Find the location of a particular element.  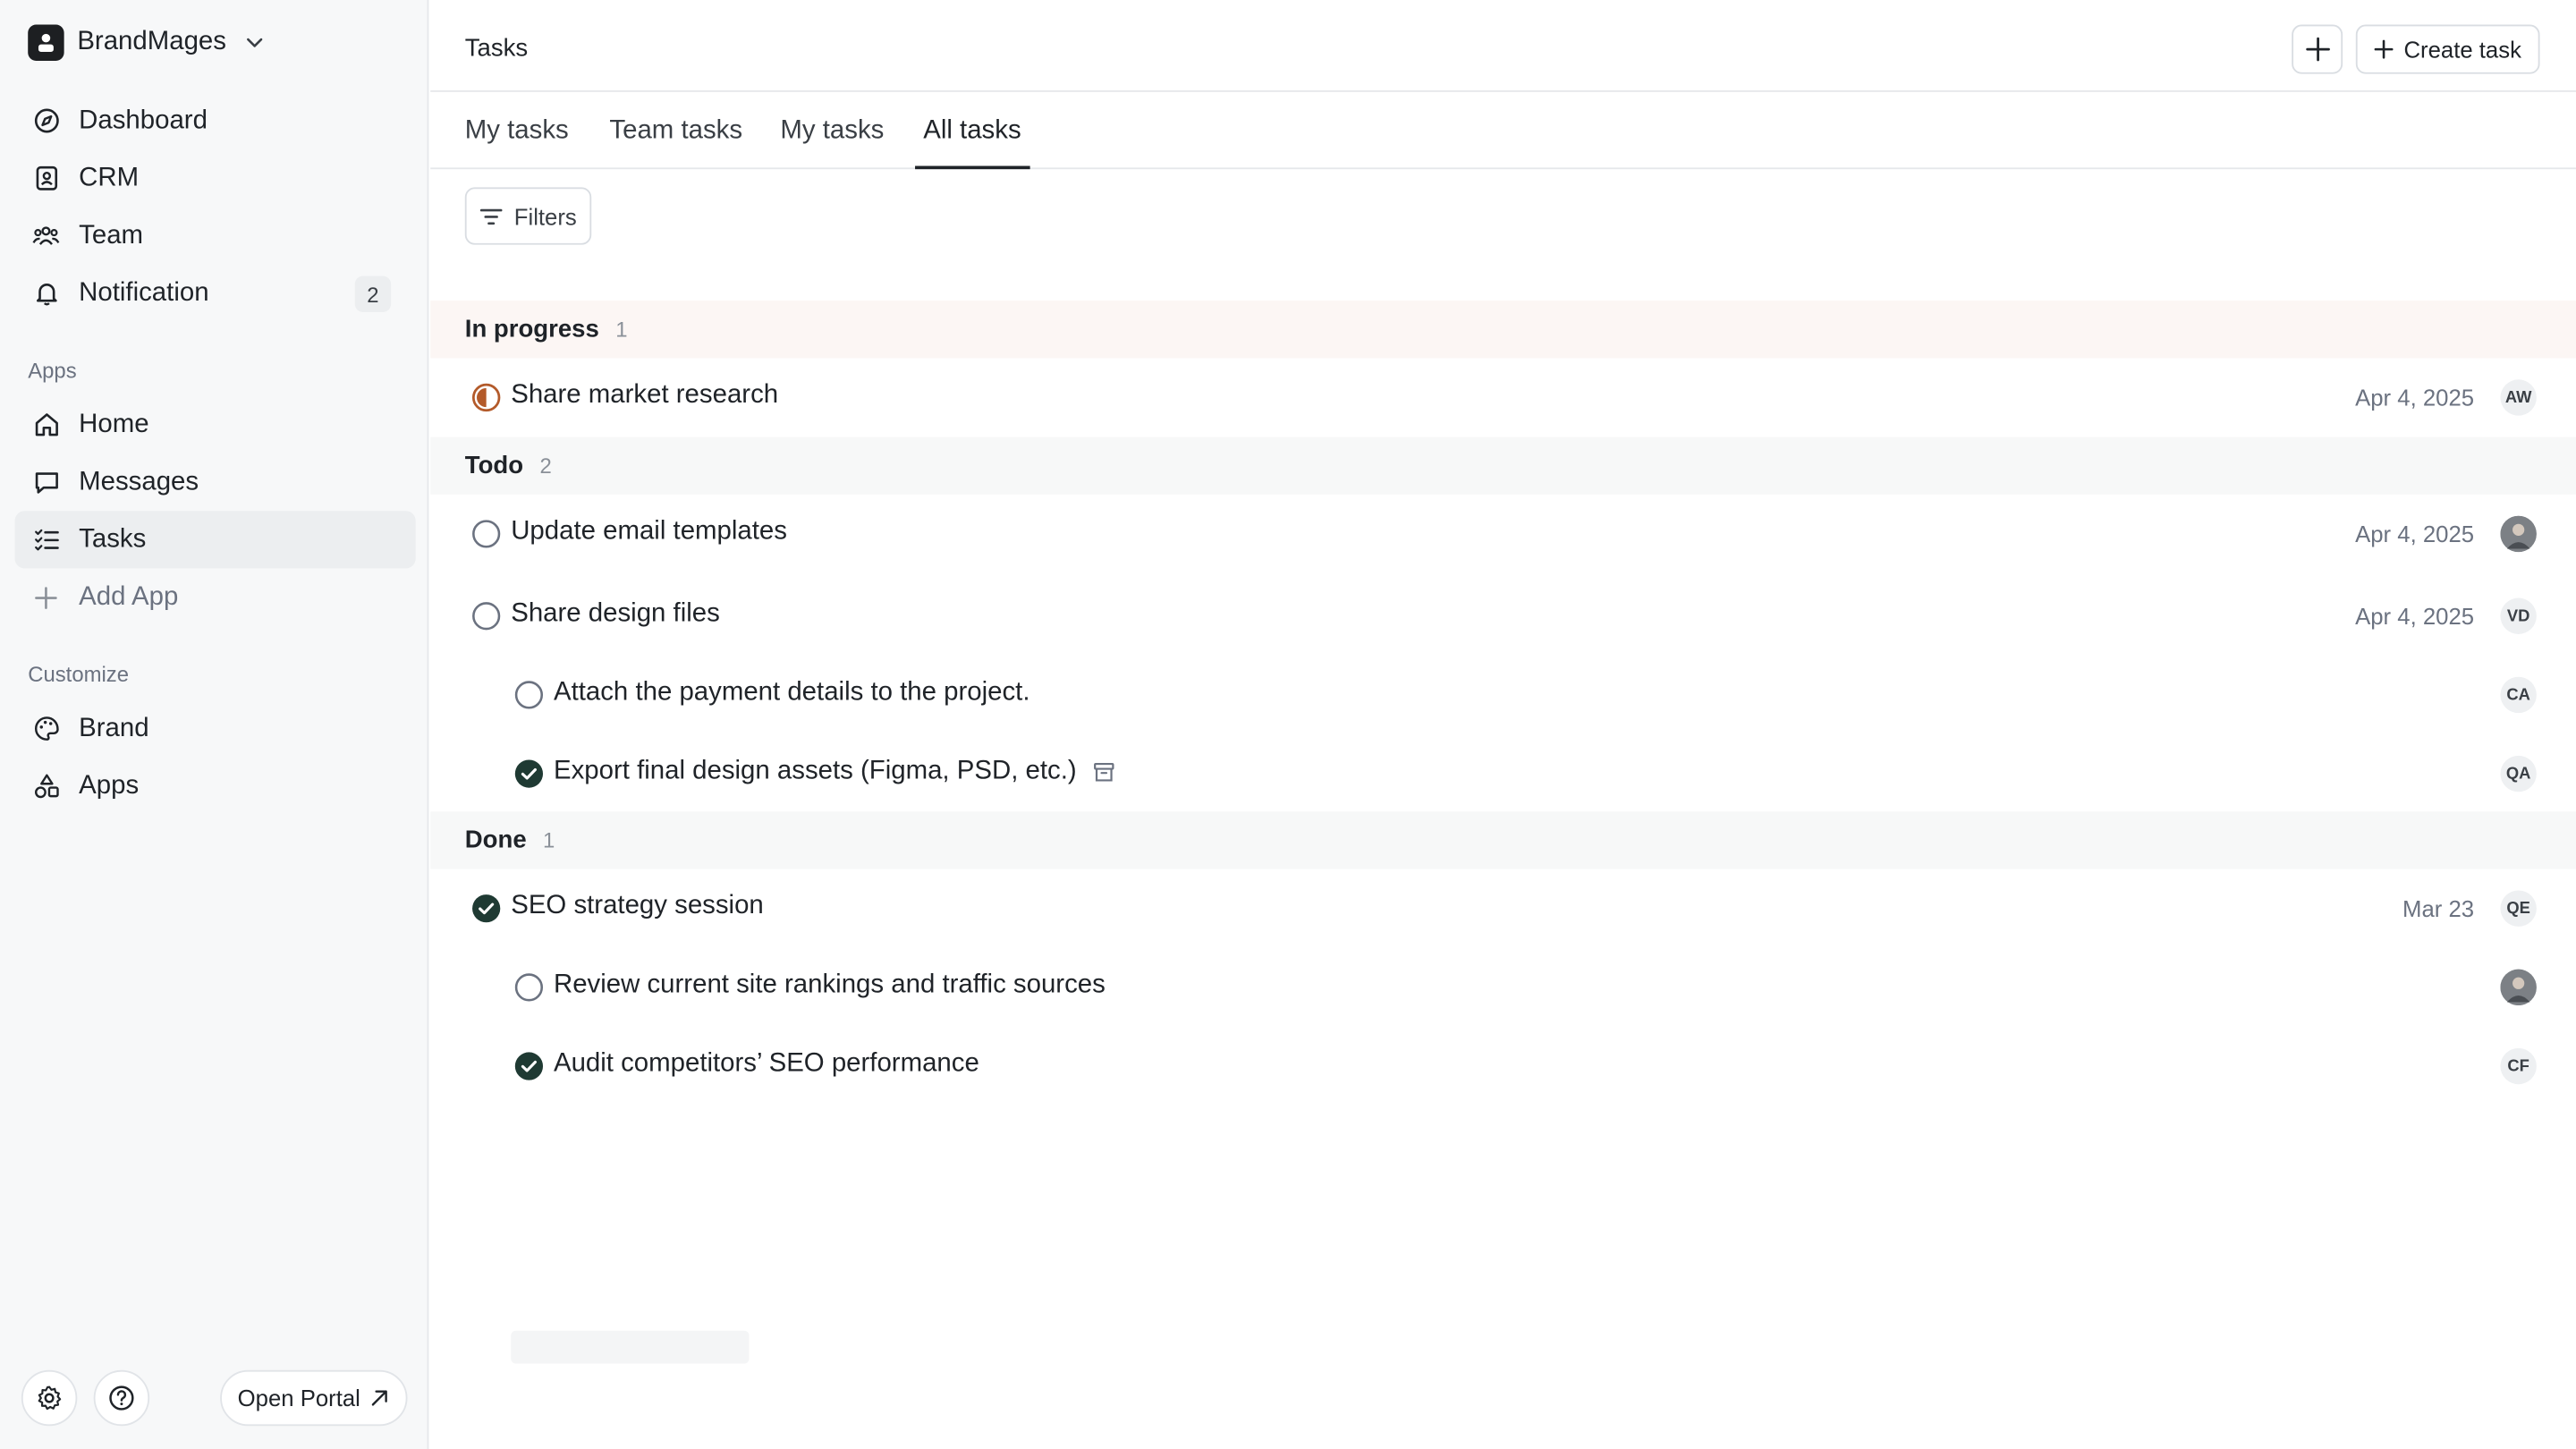

avatar: VD is located at coordinates (2518, 615).